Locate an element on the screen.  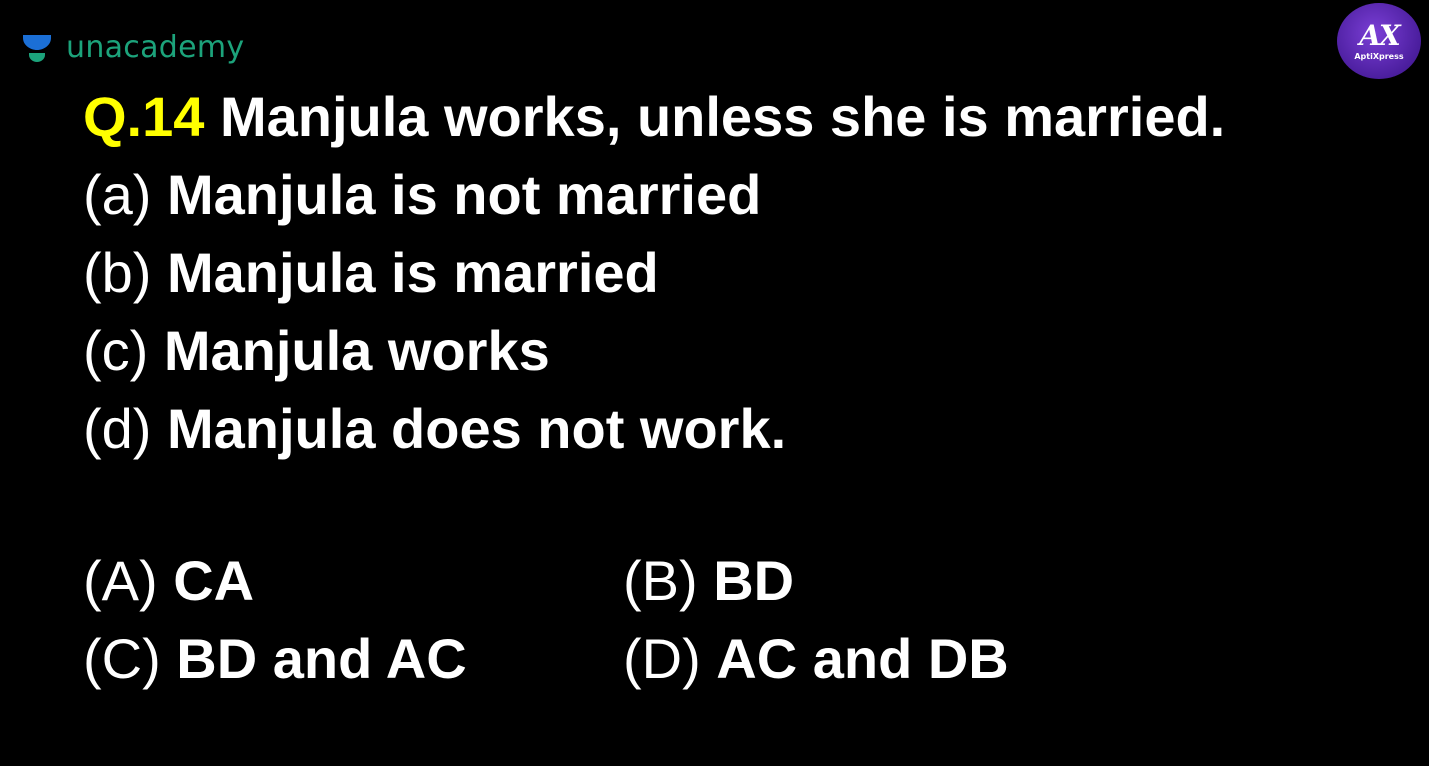
option-a: (A) CA is located at coordinates (353, 581).